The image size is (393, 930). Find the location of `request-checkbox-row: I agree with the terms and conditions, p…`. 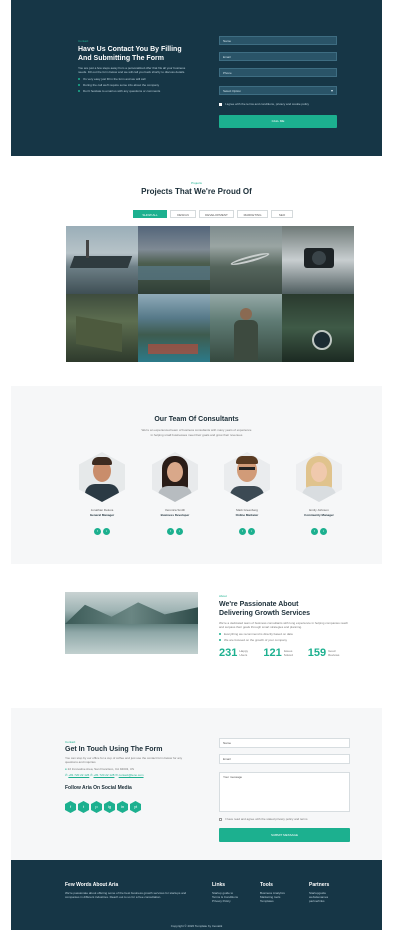

request-checkbox-row: I agree with the terms and conditions, p… is located at coordinates (278, 105).